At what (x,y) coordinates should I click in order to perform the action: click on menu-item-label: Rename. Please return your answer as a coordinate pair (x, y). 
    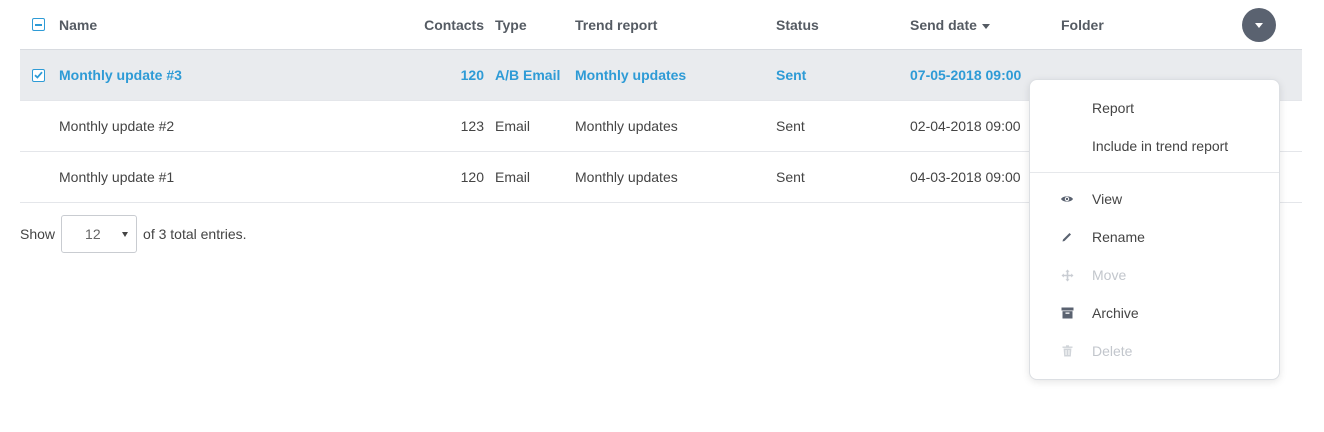
    Looking at the image, I should click on (1118, 237).